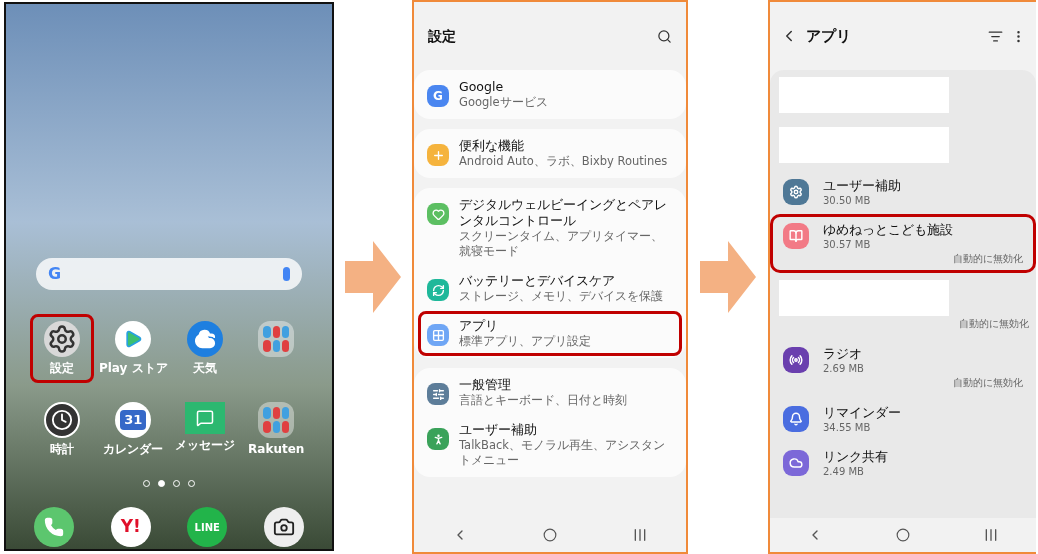  I want to click on screen-title: 設定, so click(442, 36).